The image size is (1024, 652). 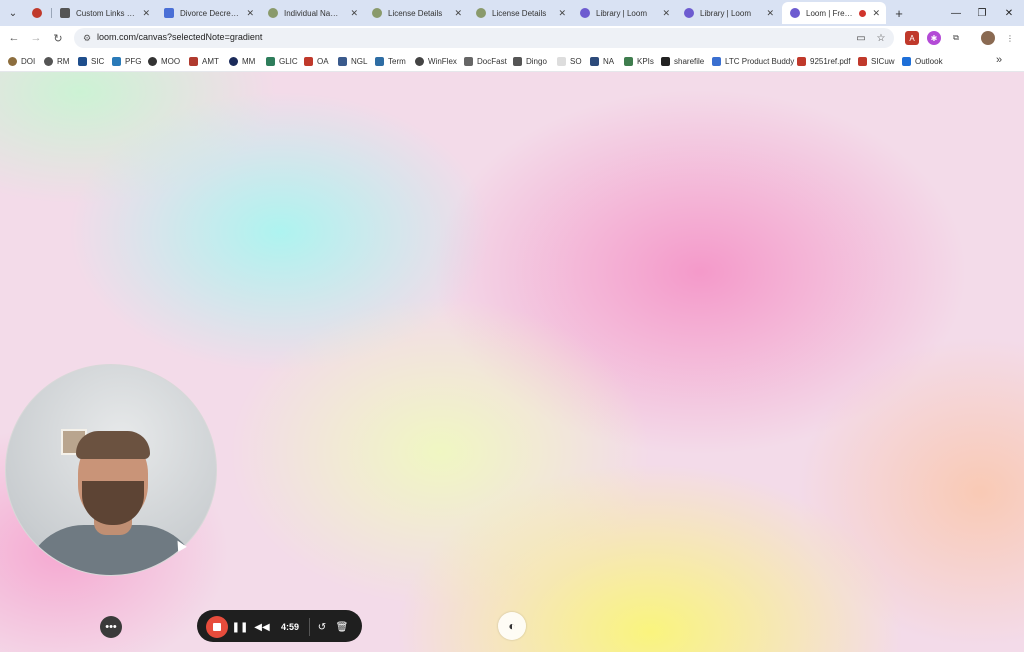 I want to click on palette-icon: ◐, so click(x=512, y=626).